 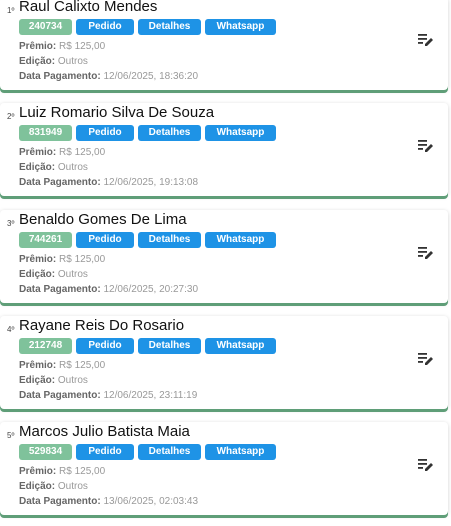 I want to click on data-pagamento-value: 13/06/2025, 02:03:43, so click(x=150, y=501).